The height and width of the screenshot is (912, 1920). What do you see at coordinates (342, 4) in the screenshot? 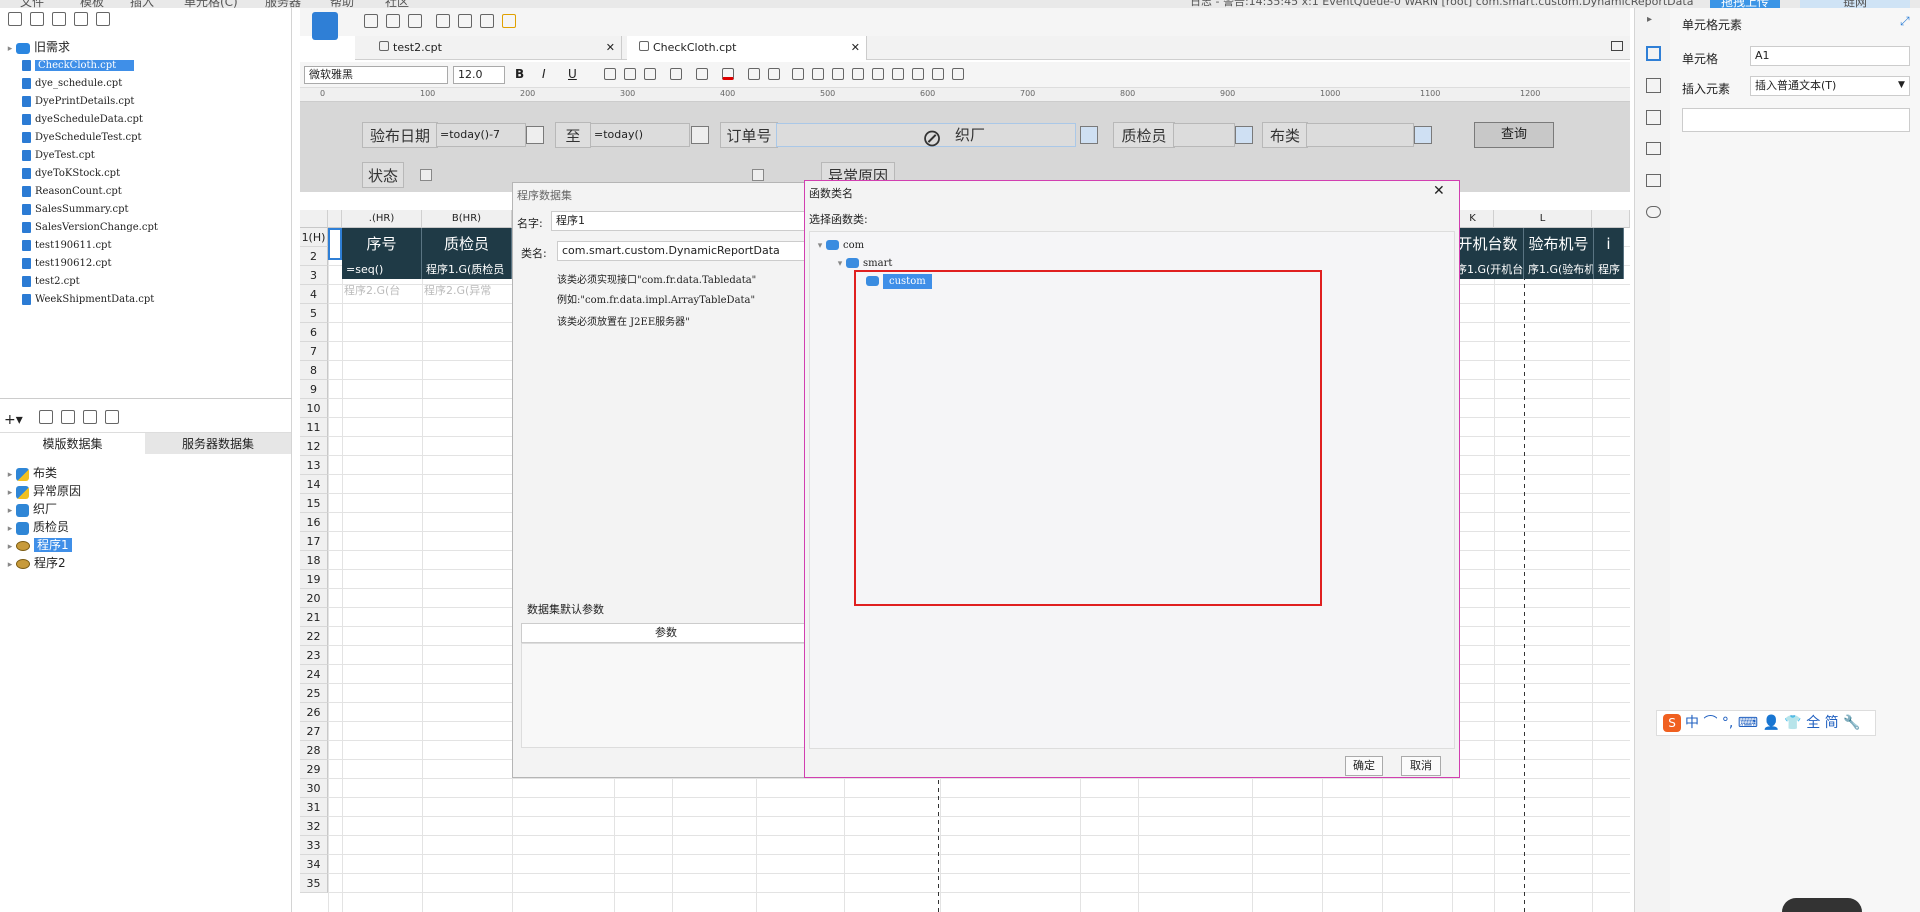
I see `menu-help: 帮助` at bounding box center [342, 4].